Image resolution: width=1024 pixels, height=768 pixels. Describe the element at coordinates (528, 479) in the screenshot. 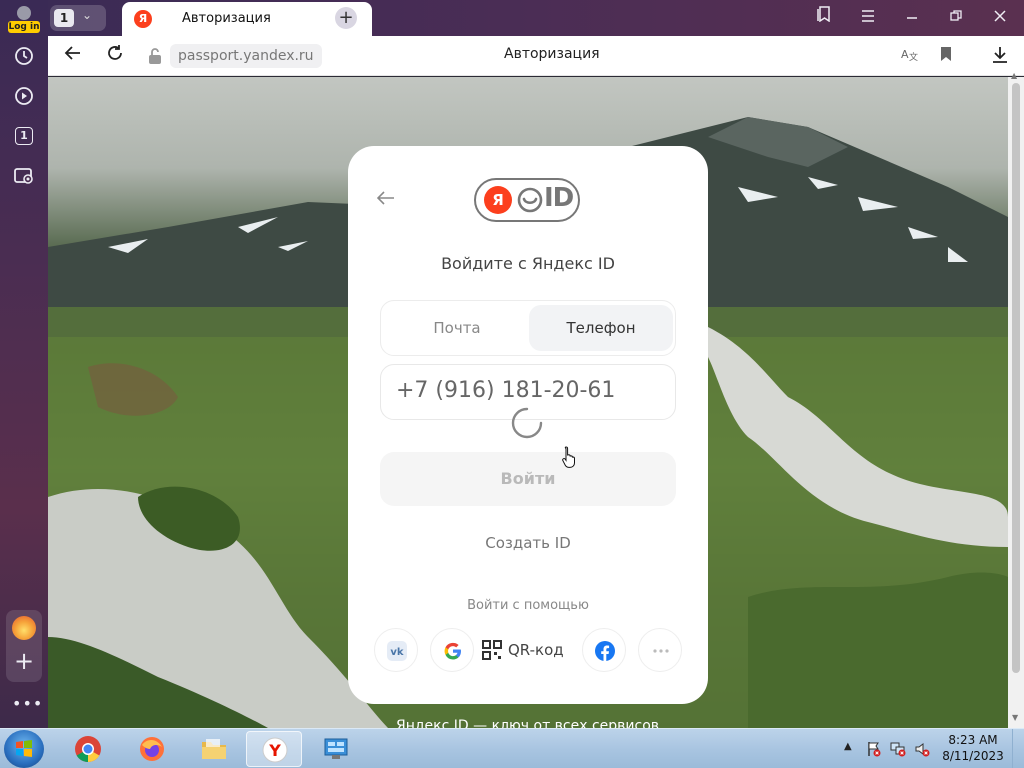

I see `login-submit-button: Войти` at that location.